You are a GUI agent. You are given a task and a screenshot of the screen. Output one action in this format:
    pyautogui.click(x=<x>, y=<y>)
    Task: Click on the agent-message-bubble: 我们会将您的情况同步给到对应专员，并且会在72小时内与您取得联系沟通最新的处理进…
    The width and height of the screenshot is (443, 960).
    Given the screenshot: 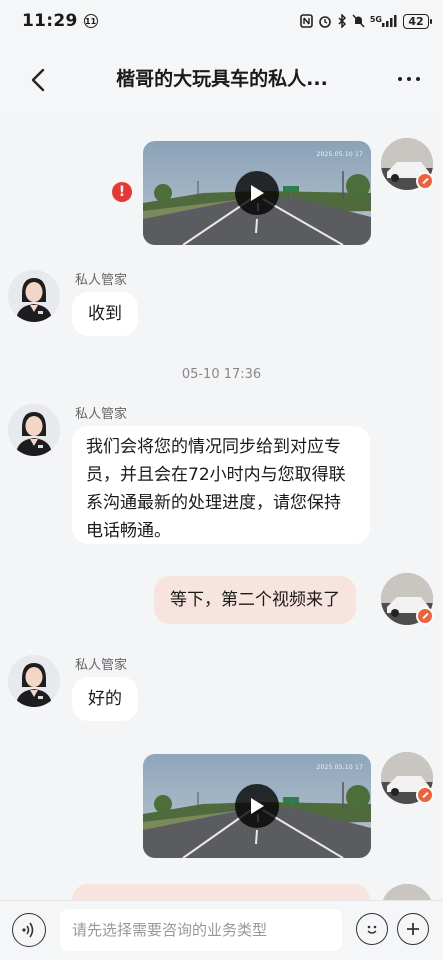 What is the action you would take?
    pyautogui.click(x=221, y=485)
    